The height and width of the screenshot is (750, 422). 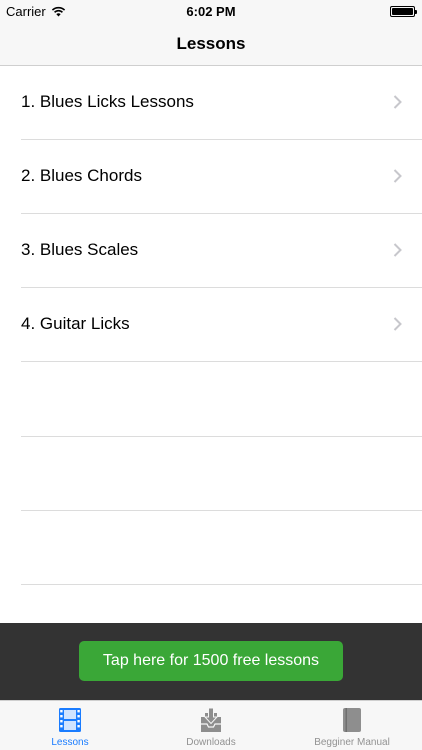 What do you see at coordinates (107, 101) in the screenshot?
I see `lesson-row-label: 1. Blues Licks Lessons` at bounding box center [107, 101].